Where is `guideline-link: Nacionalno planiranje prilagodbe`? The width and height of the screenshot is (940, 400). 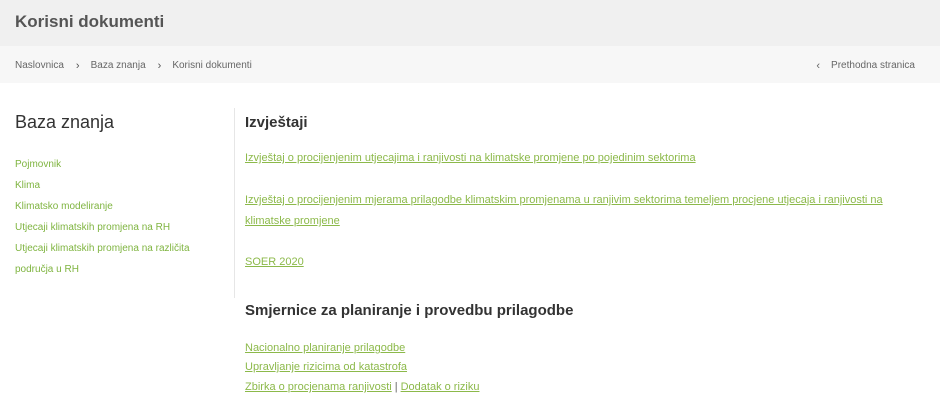
guideline-link: Nacionalno planiranje prilagodbe is located at coordinates (325, 348).